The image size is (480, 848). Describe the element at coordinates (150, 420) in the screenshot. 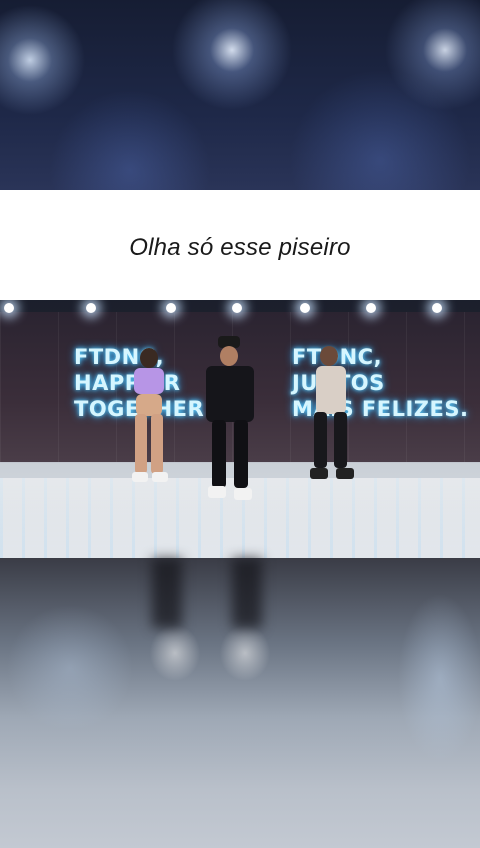

I see `dancer-left` at that location.